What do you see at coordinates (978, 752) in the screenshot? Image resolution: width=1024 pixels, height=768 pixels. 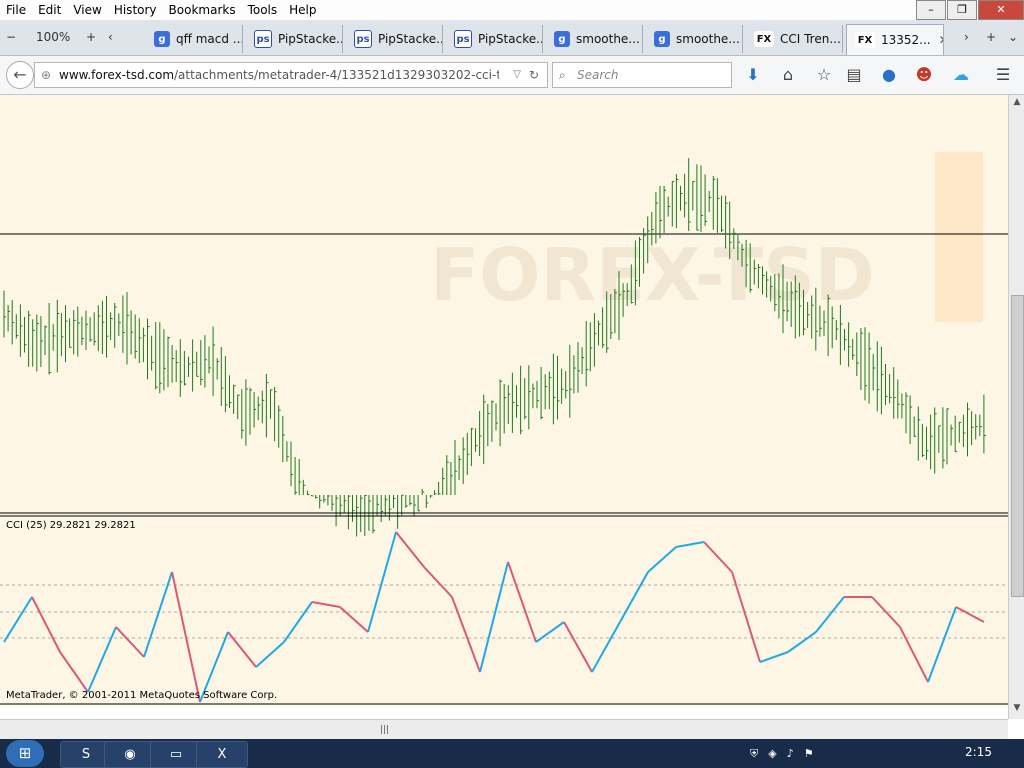 I see `clock: 2:15` at bounding box center [978, 752].